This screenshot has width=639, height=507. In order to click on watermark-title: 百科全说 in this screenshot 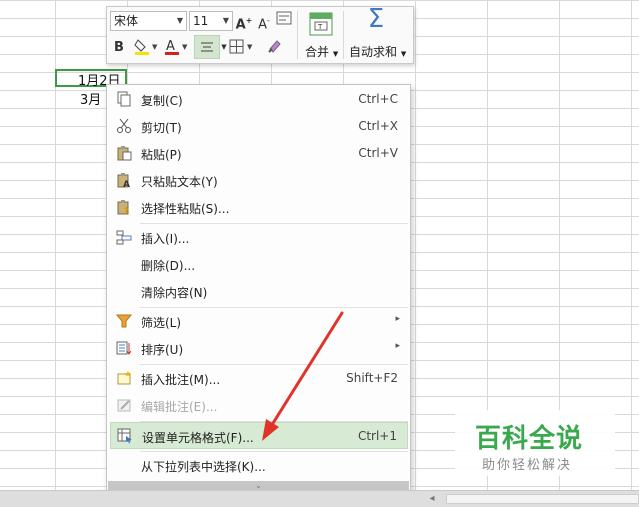, I will do `click(529, 439)`.